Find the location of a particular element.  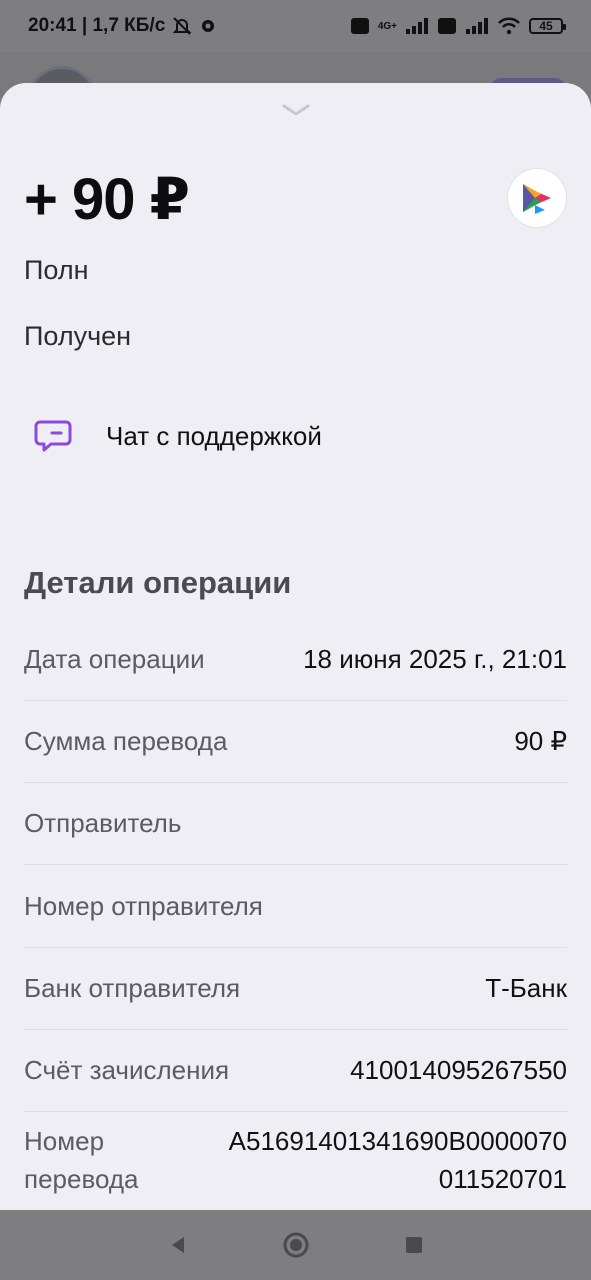

status-right: 4G+ 45 is located at coordinates (458, 26).